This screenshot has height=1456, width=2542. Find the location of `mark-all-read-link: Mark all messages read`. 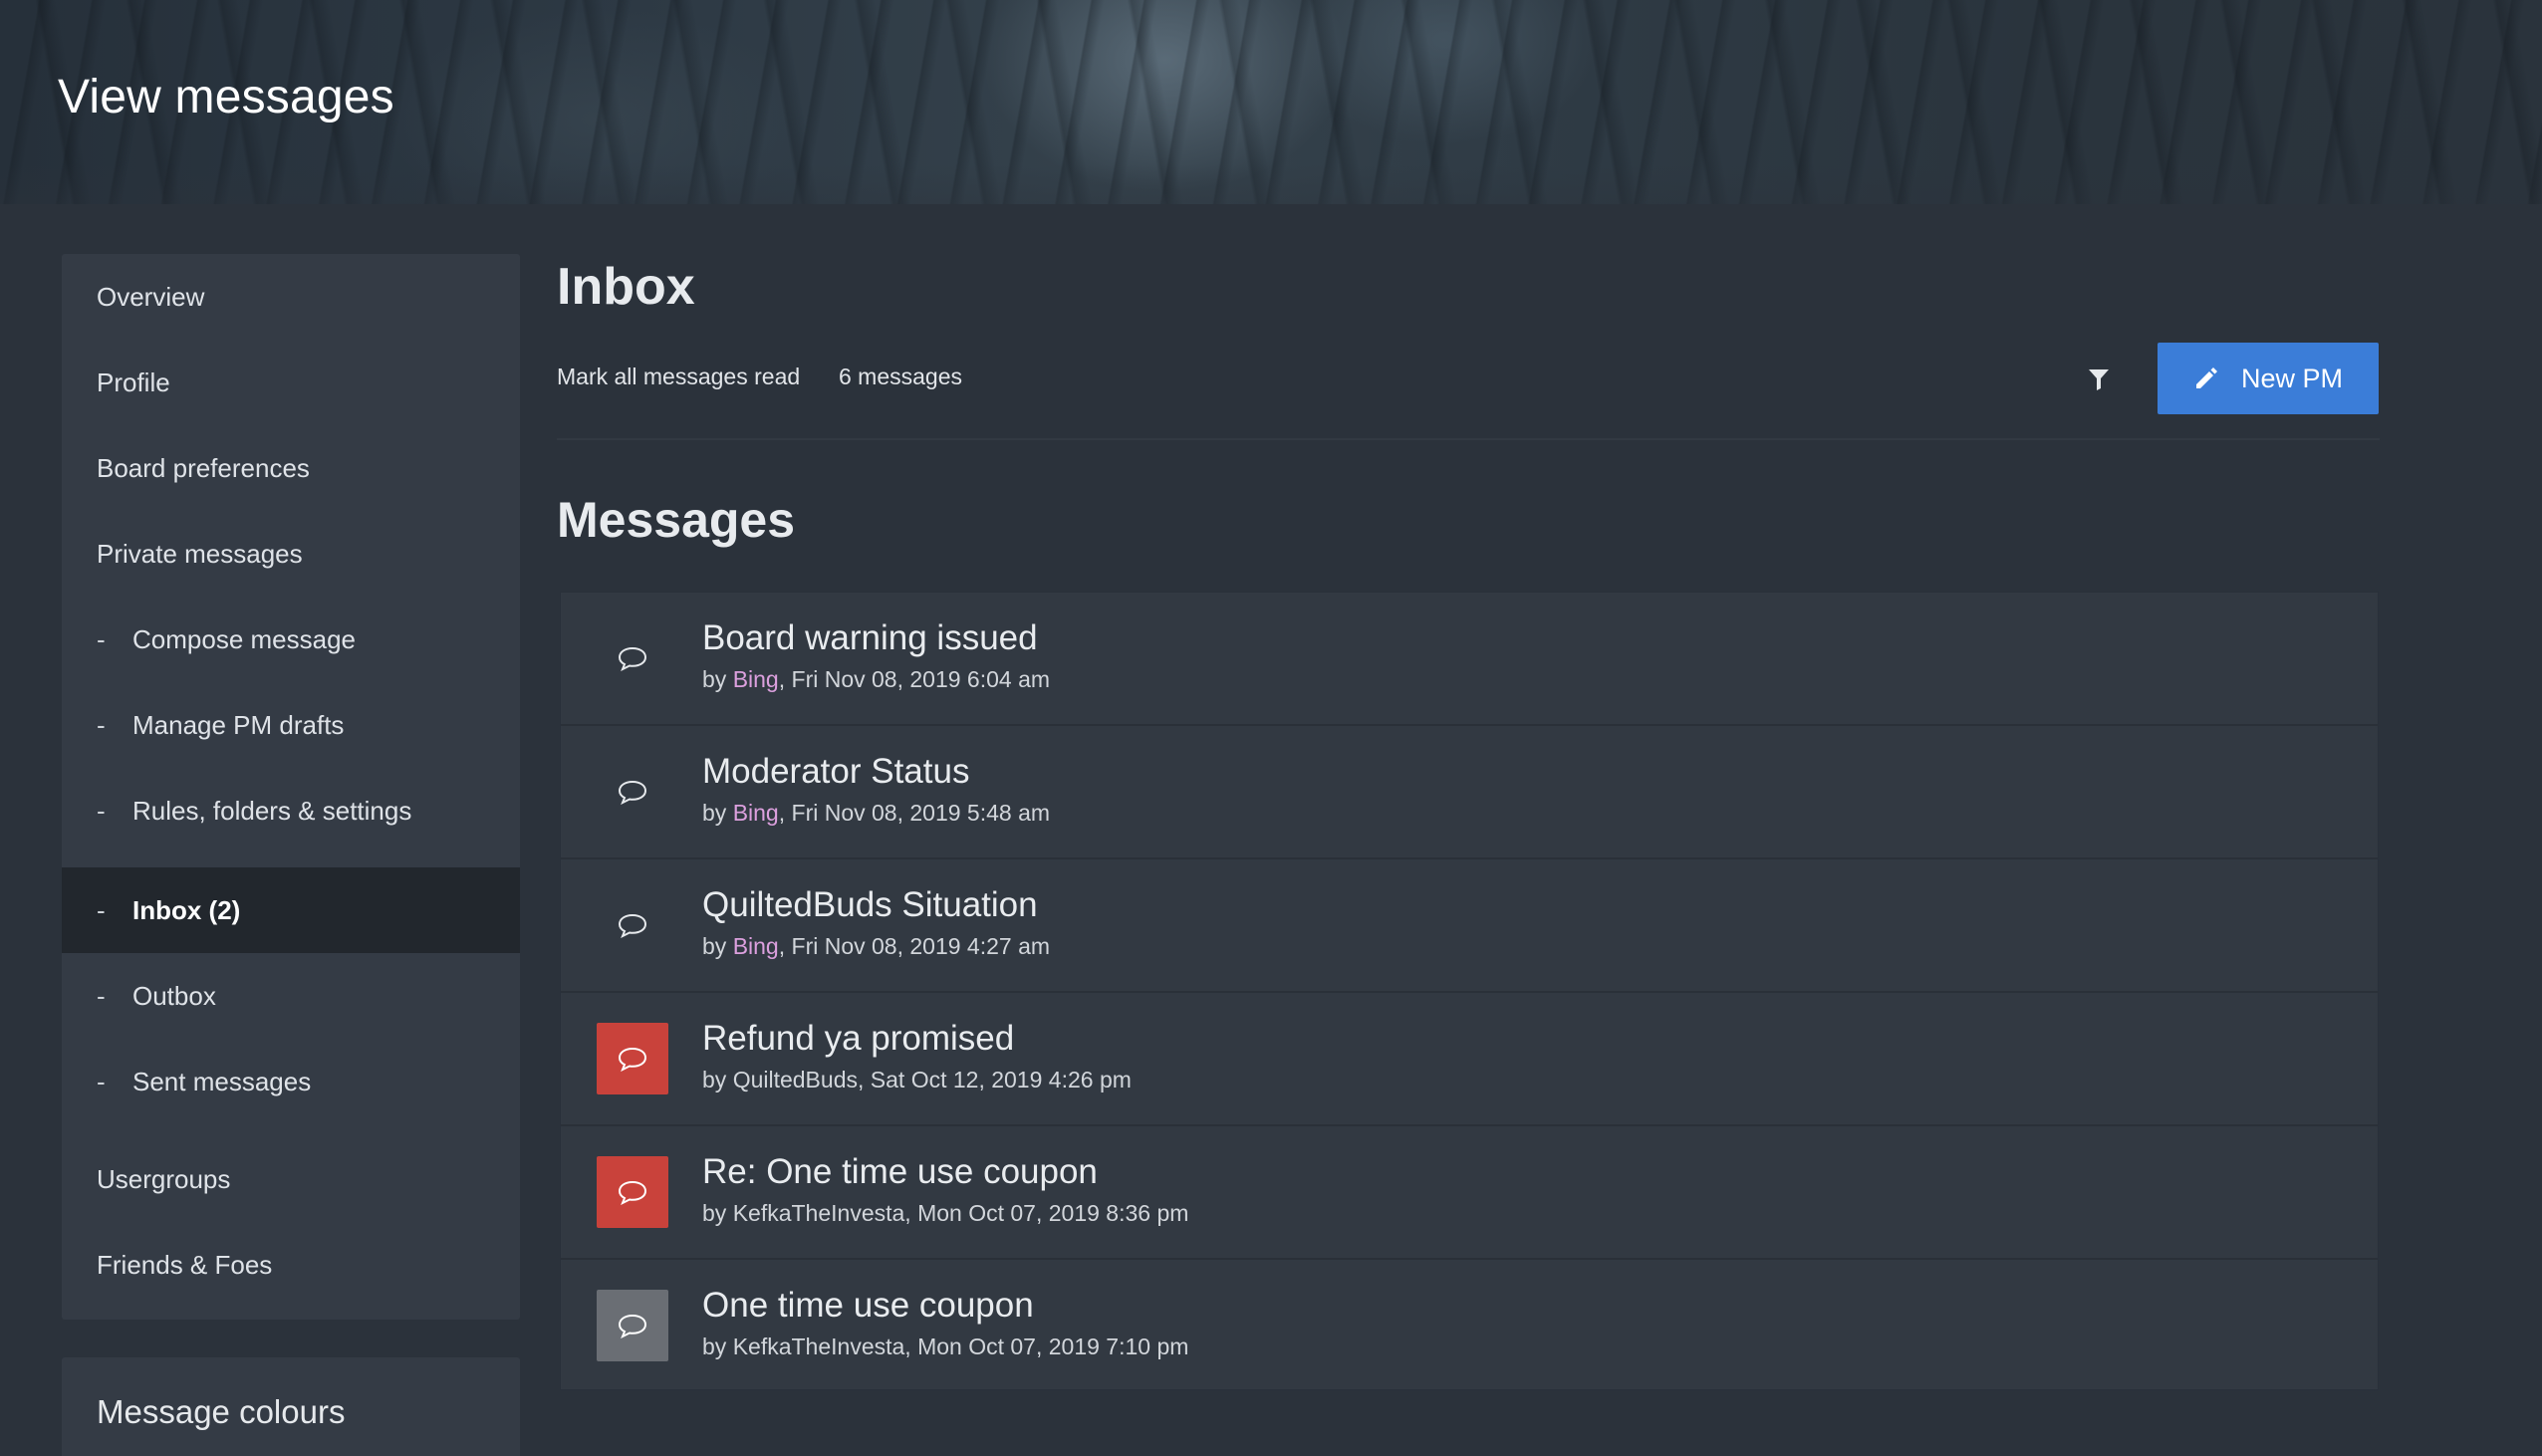

mark-all-read-link: Mark all messages read is located at coordinates (678, 377).